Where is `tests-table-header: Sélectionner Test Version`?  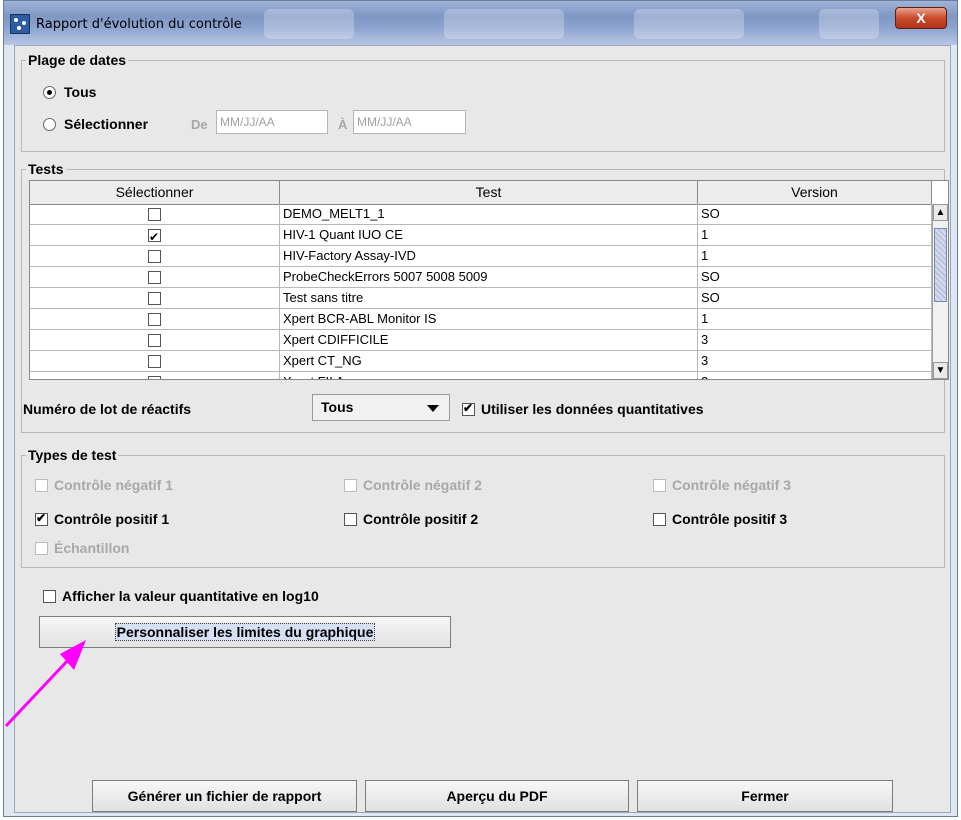 tests-table-header: Sélectionner Test Version is located at coordinates (481, 193).